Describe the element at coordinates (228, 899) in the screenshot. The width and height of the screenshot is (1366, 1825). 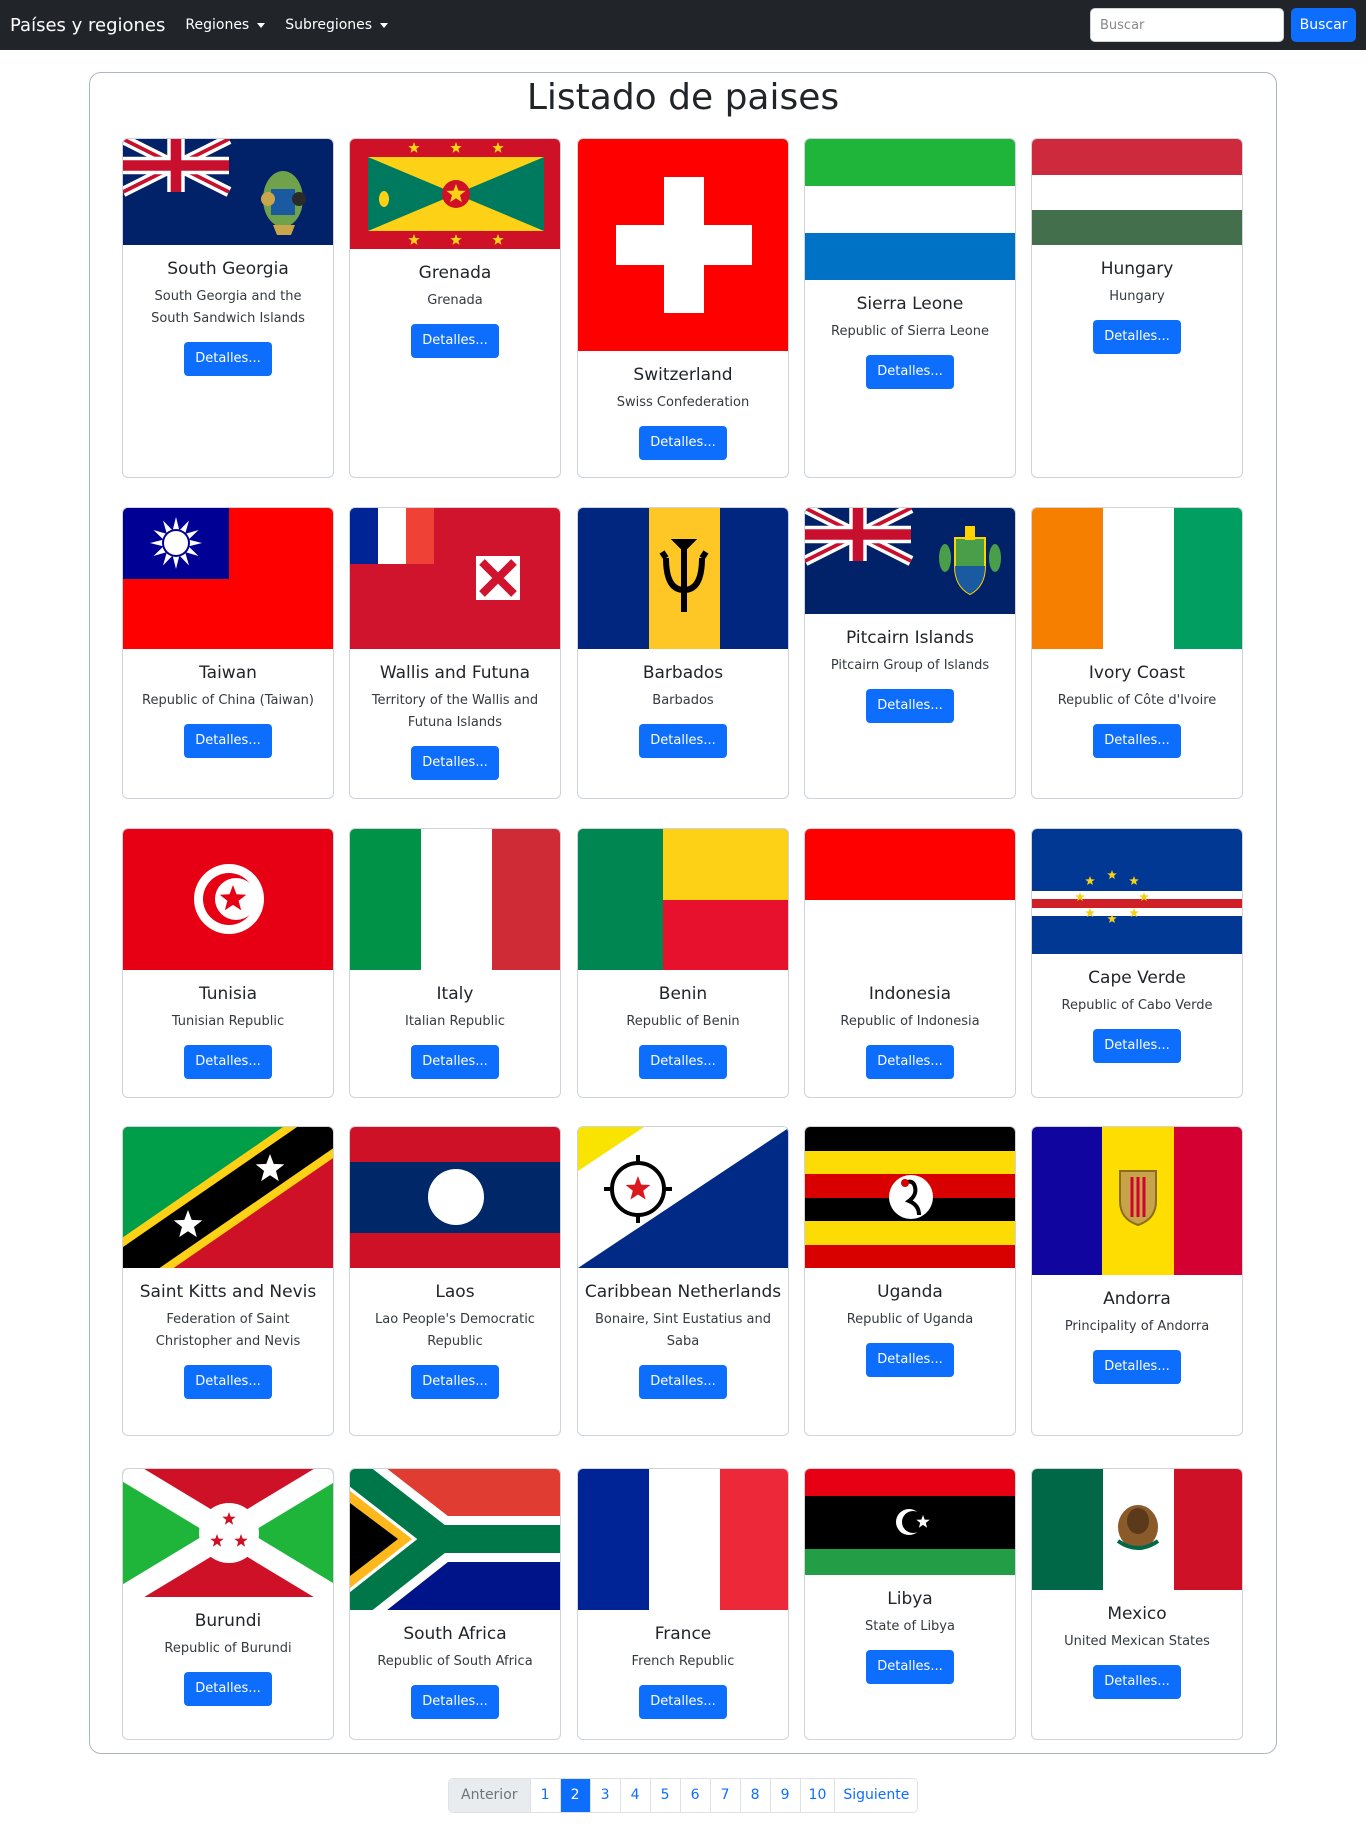
I see `tunisia-flag` at that location.